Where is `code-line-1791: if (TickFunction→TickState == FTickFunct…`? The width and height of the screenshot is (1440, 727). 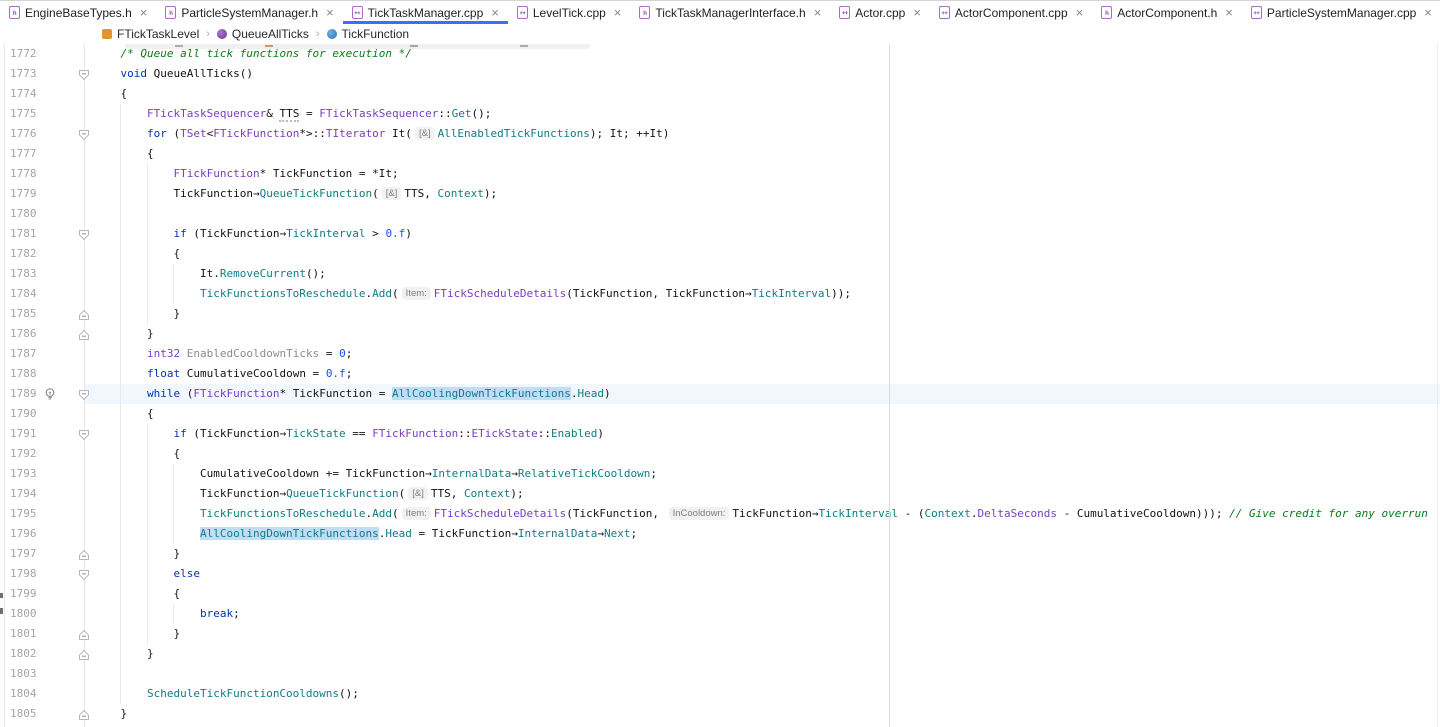 code-line-1791: if (TickFunction→TickState == FTickFunct… is located at coordinates (762, 434).